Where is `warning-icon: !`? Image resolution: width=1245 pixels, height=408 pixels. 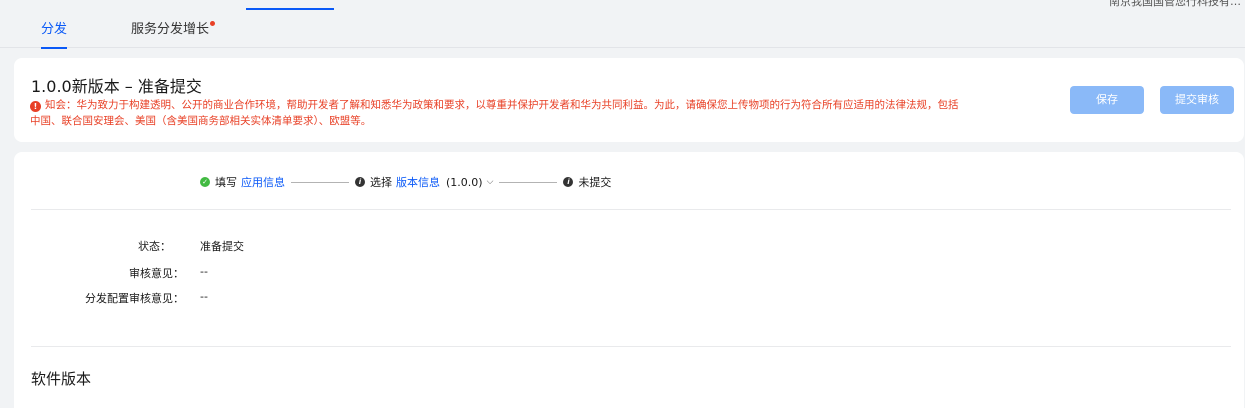
warning-icon: ! is located at coordinates (35, 106).